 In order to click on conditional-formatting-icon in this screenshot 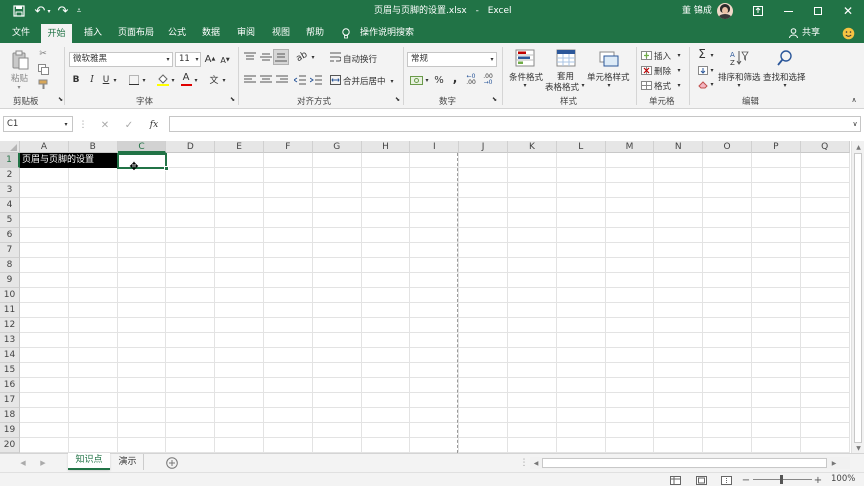, I will do `click(525, 58)`.